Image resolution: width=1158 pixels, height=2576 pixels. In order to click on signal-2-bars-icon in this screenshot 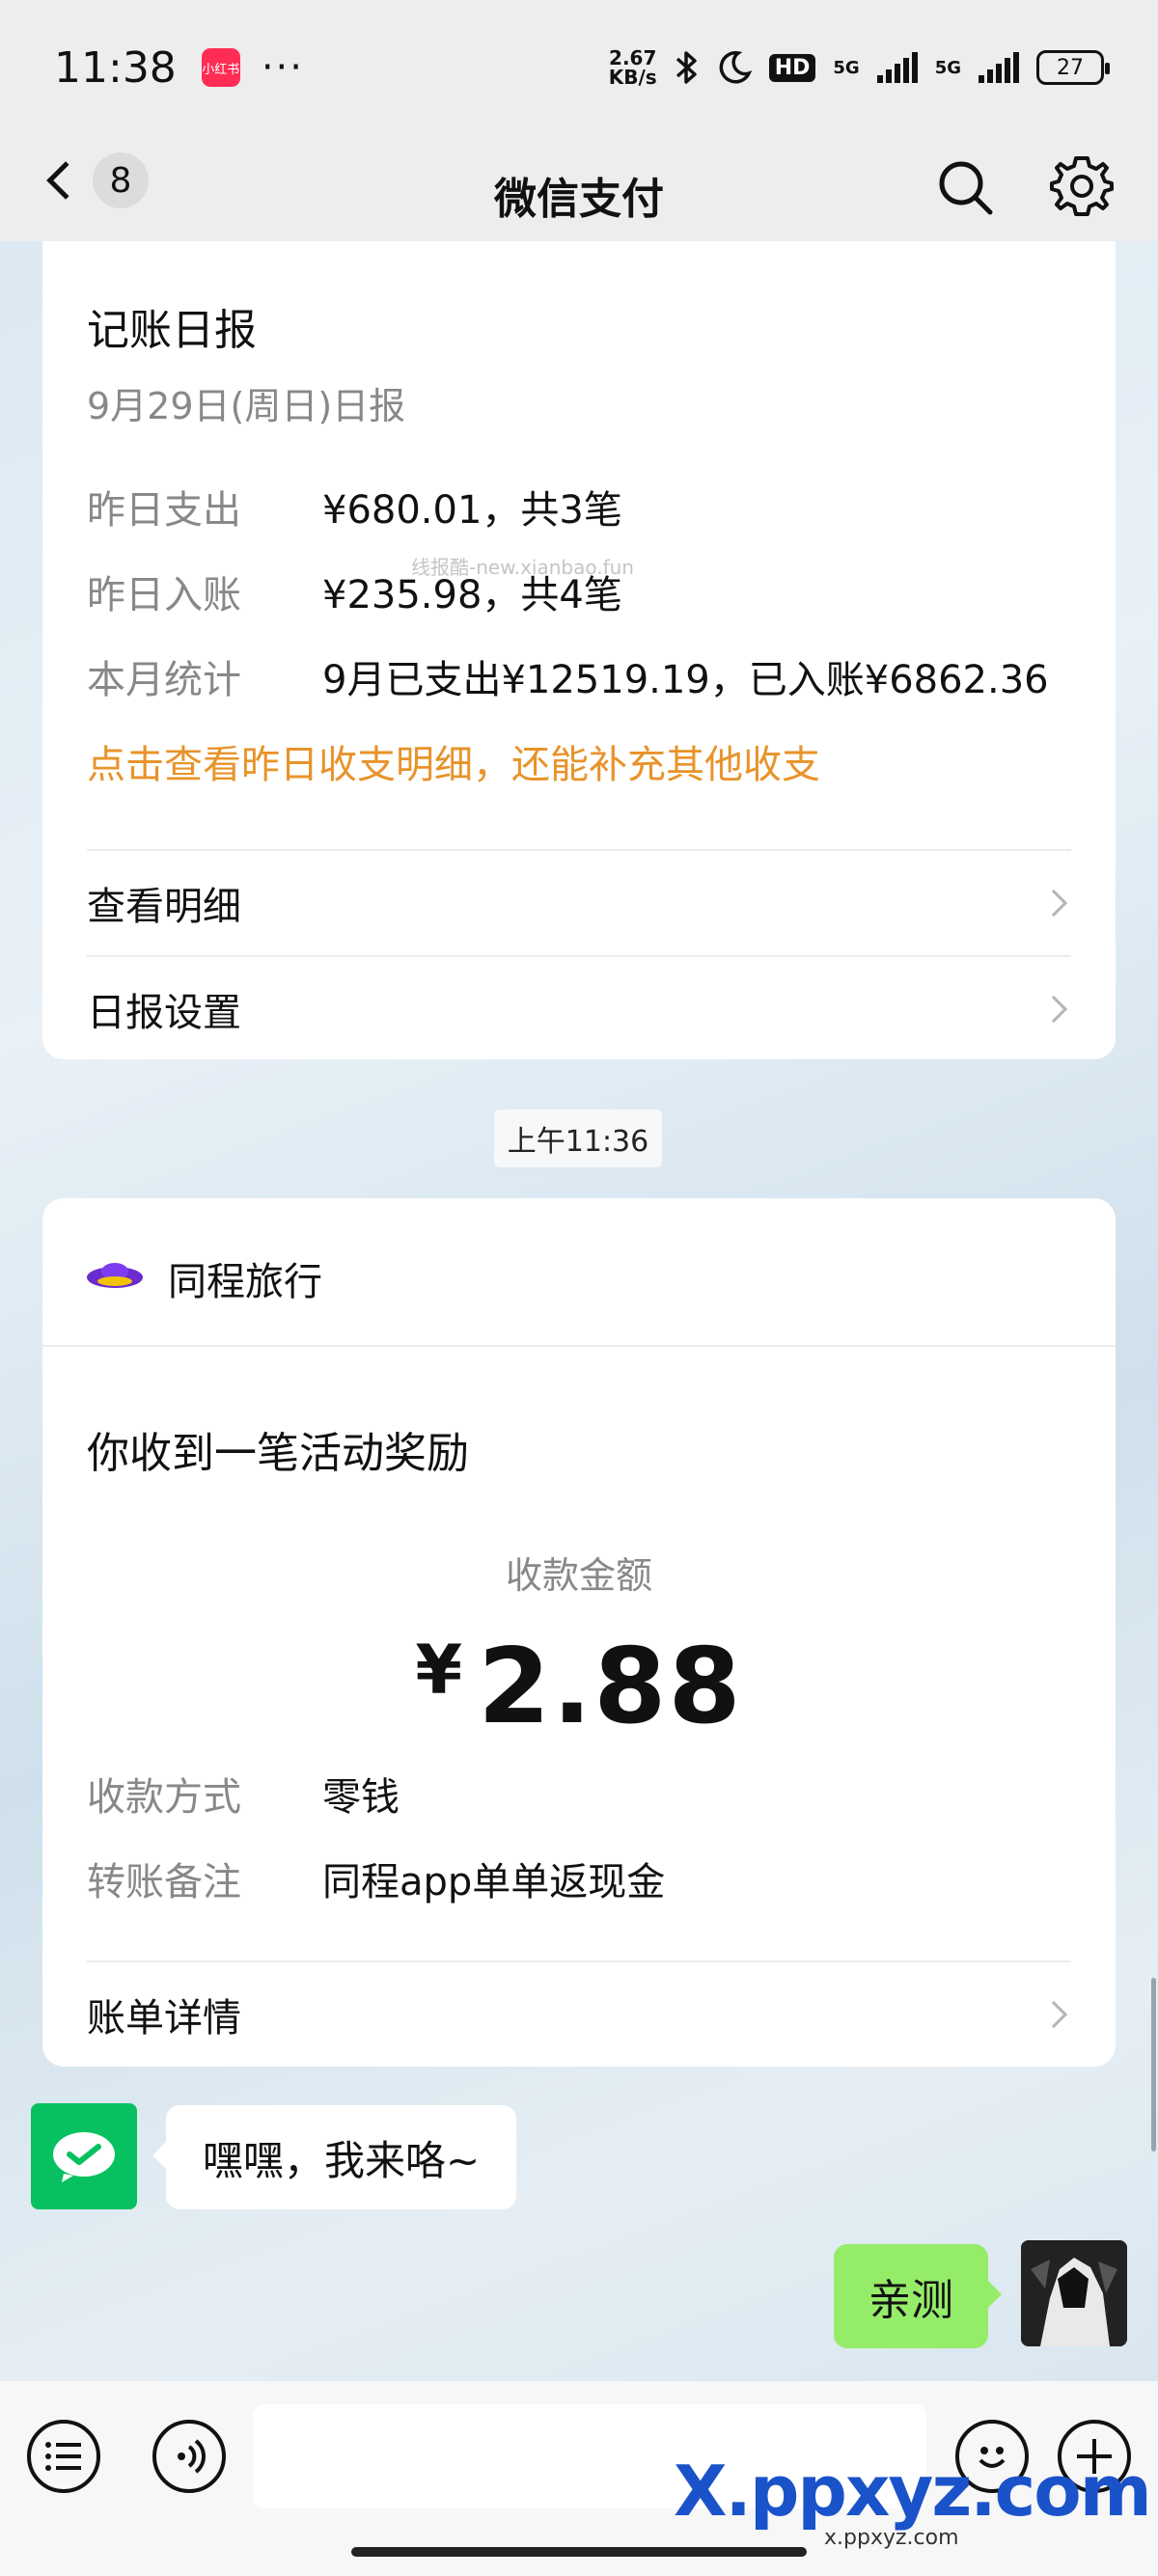, I will do `click(999, 67)`.